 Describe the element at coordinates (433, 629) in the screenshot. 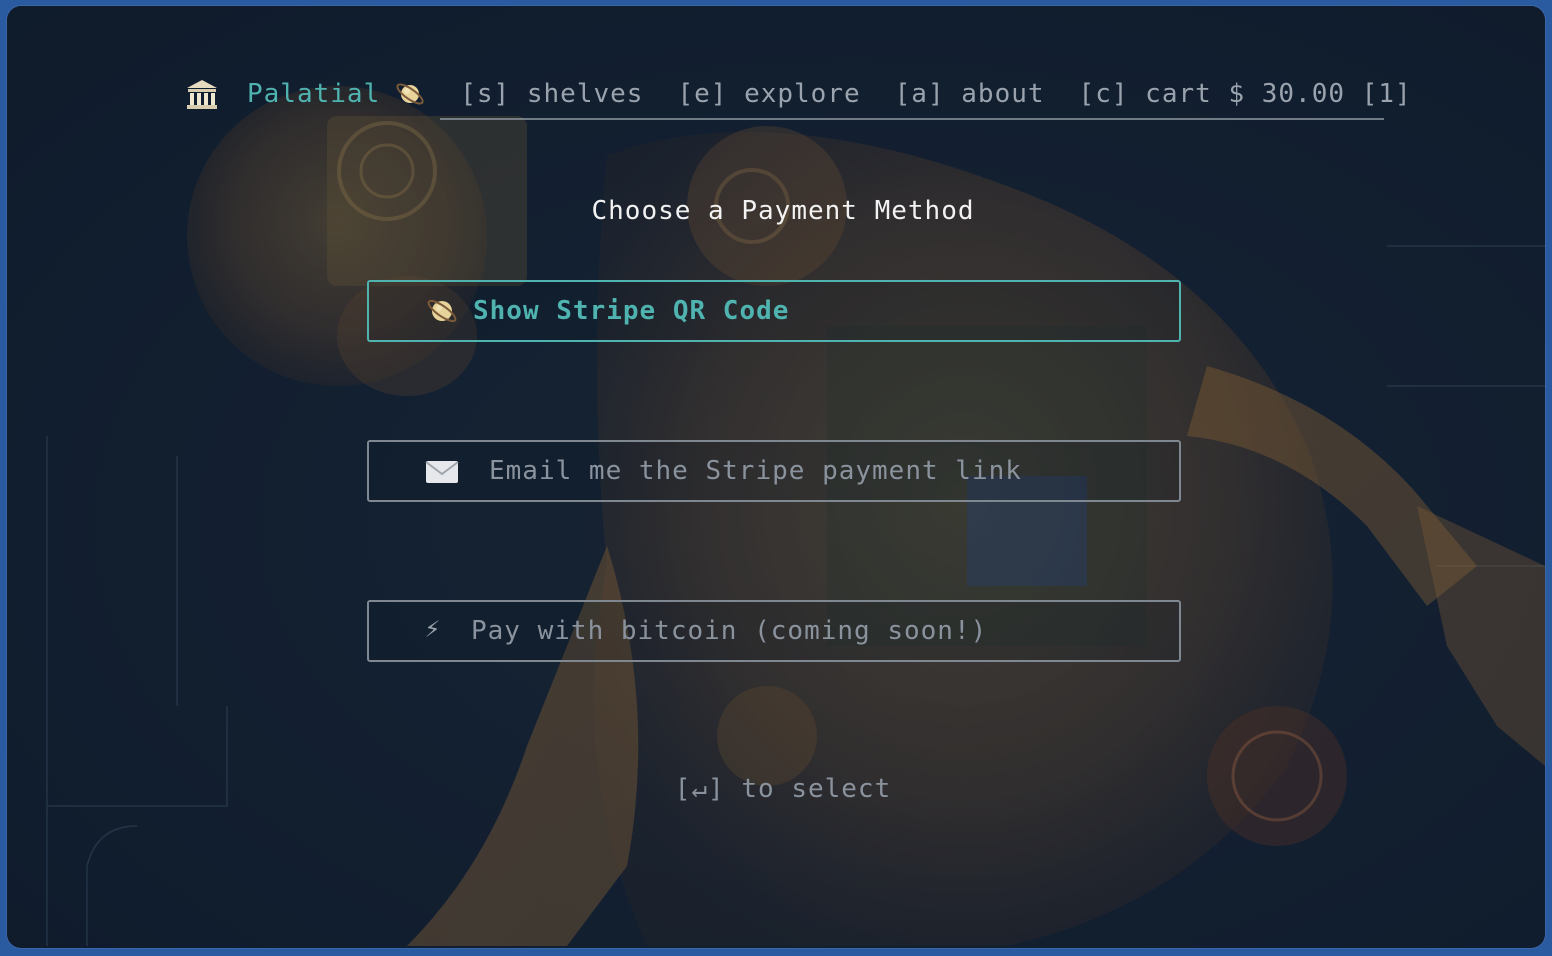

I see `lightning-icon: ⚡` at that location.